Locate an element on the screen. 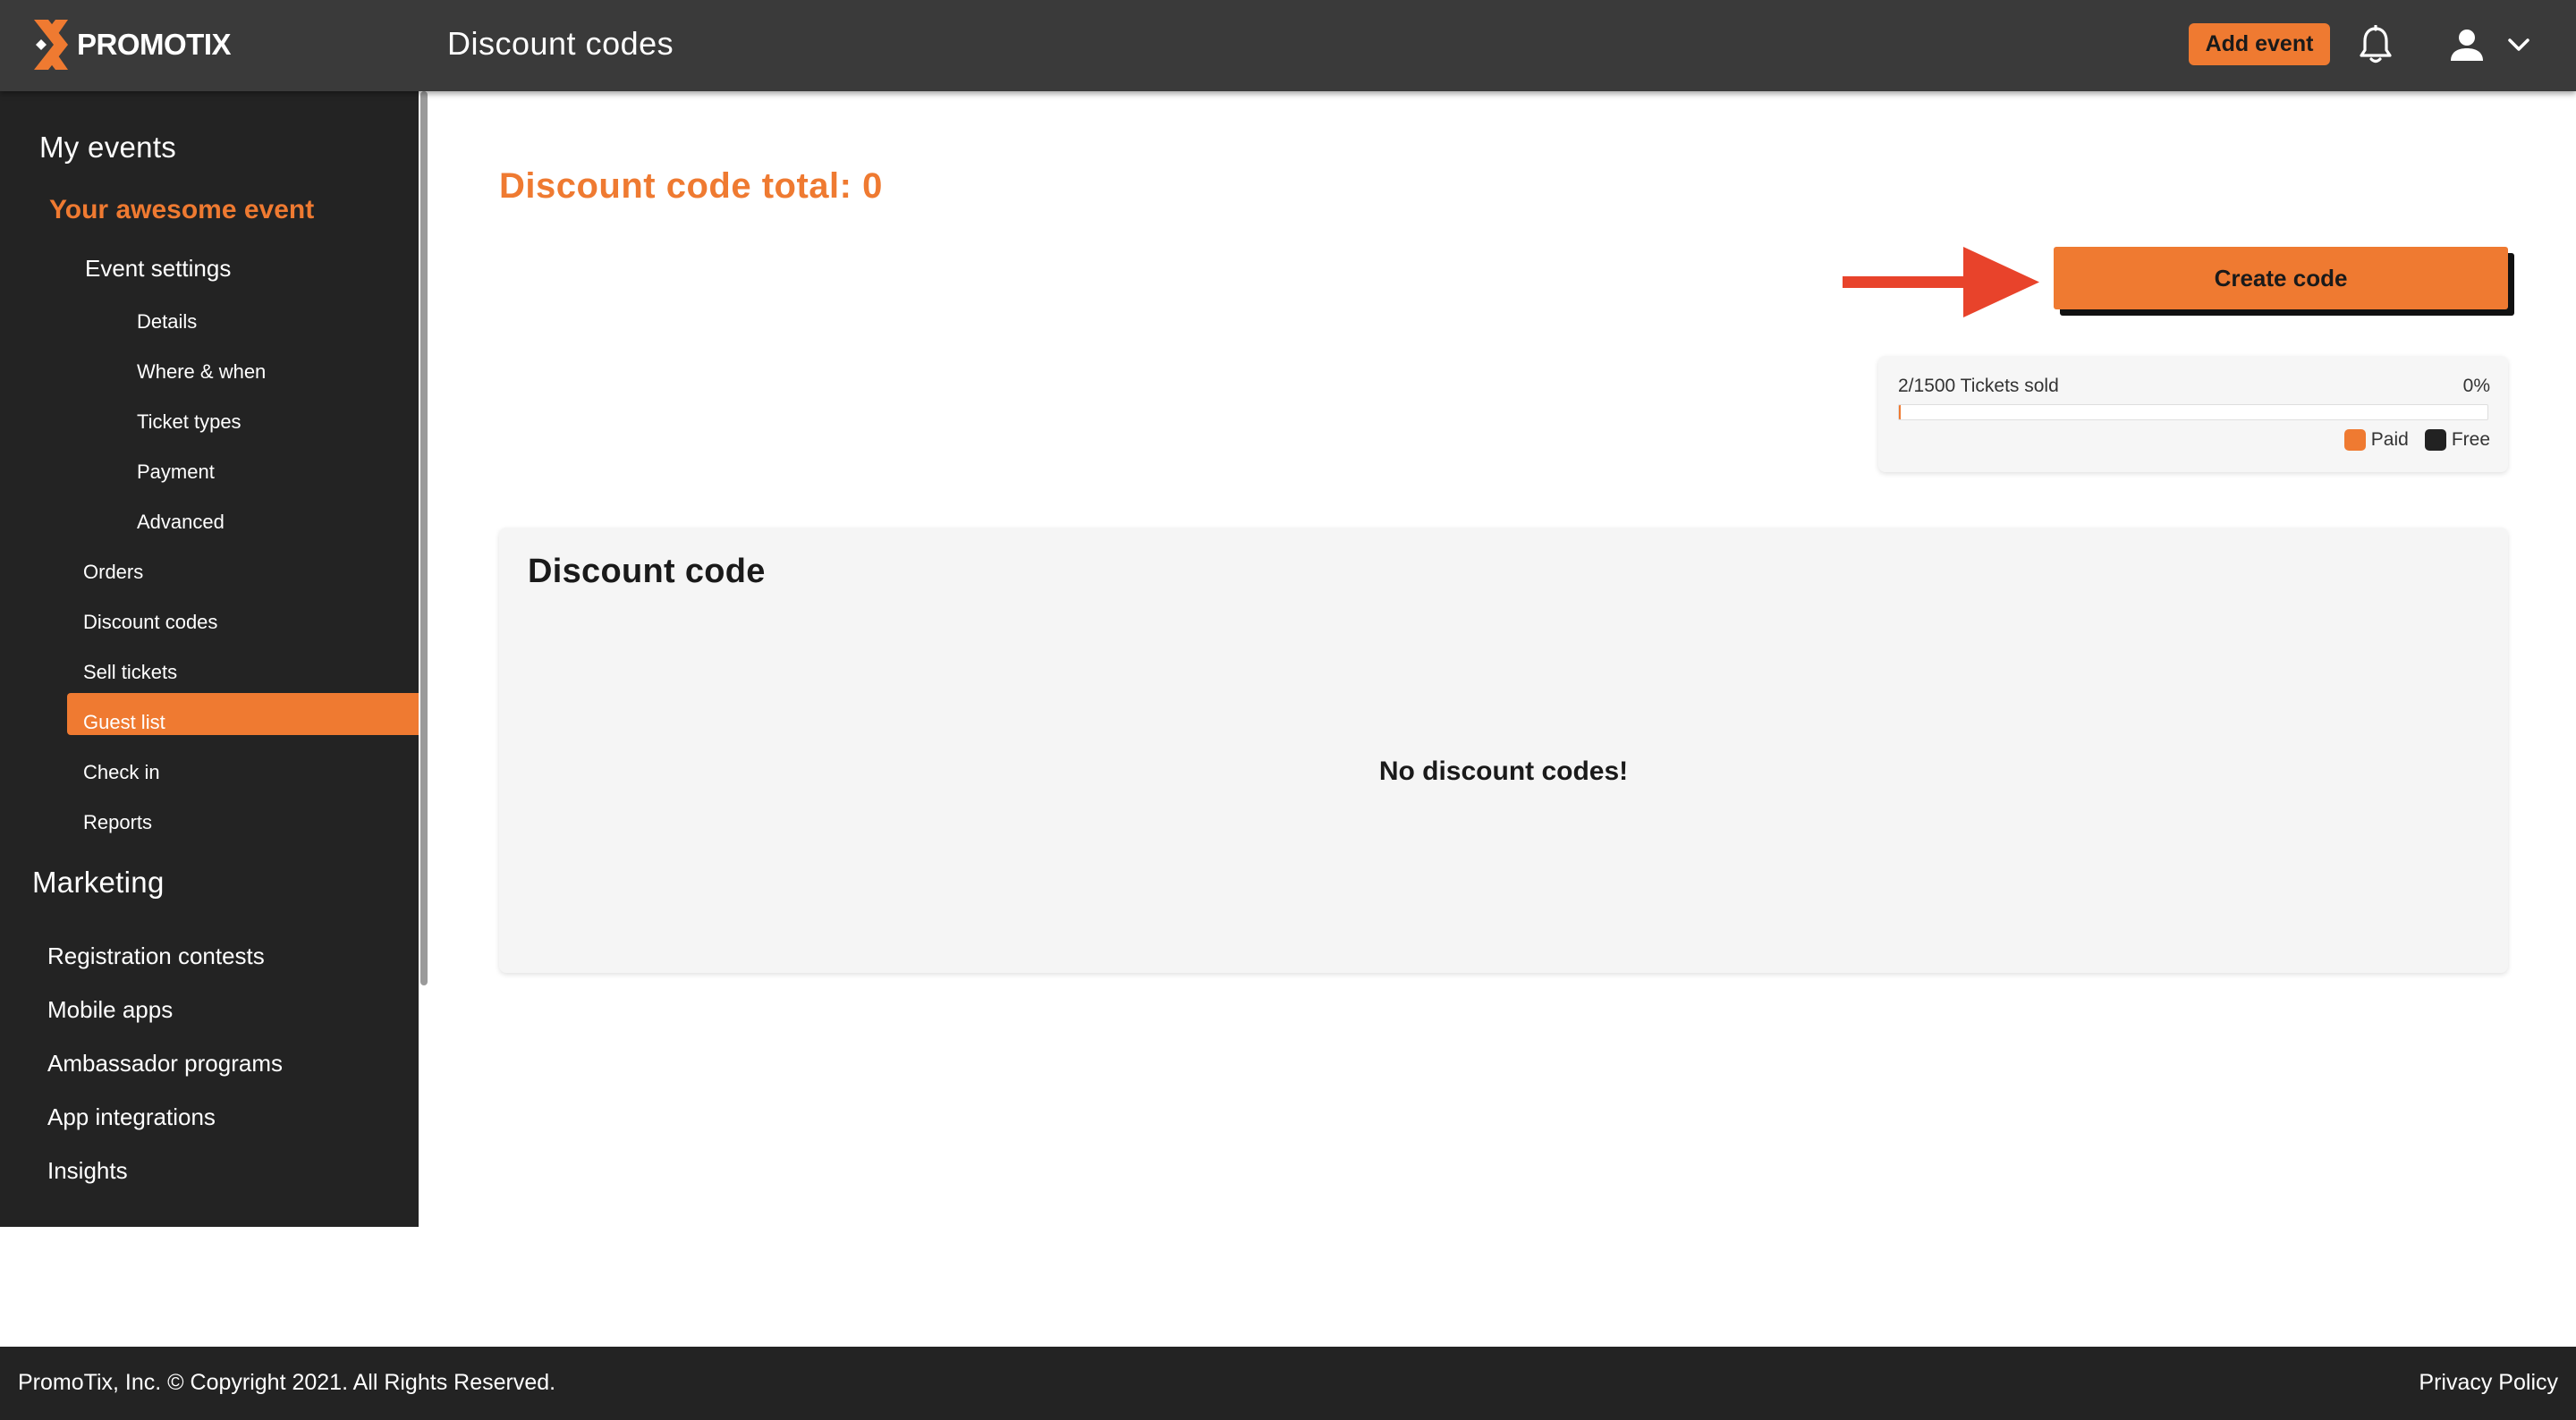 The image size is (2576, 1420). sidebar-my-events: My events is located at coordinates (107, 148).